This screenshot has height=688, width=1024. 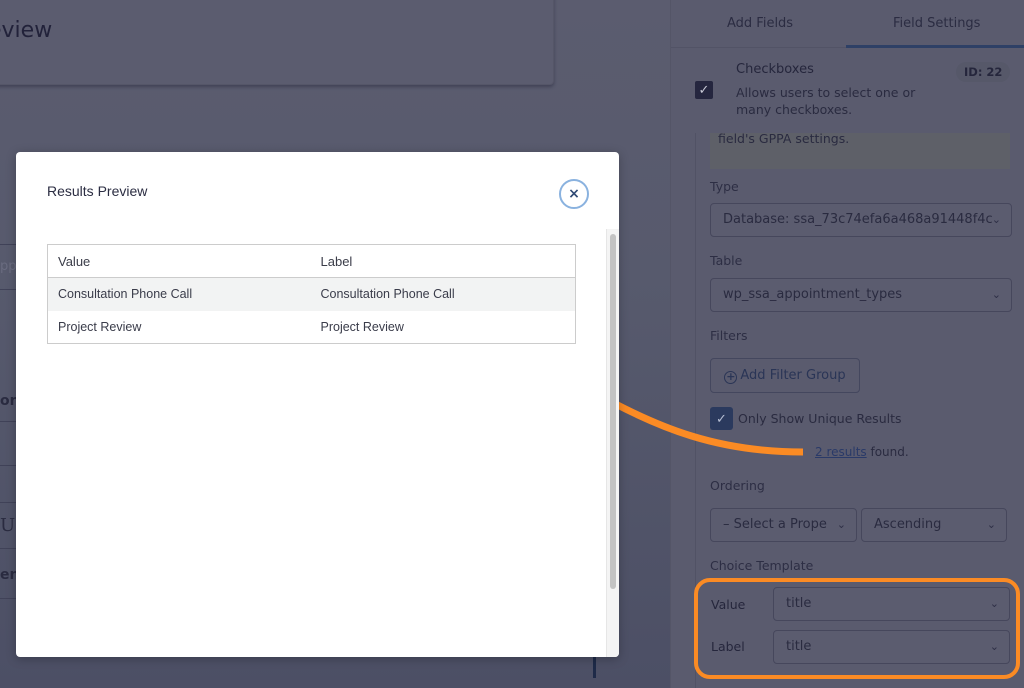 I want to click on add-filter-group-button: + Add Filter Group, so click(x=785, y=375).